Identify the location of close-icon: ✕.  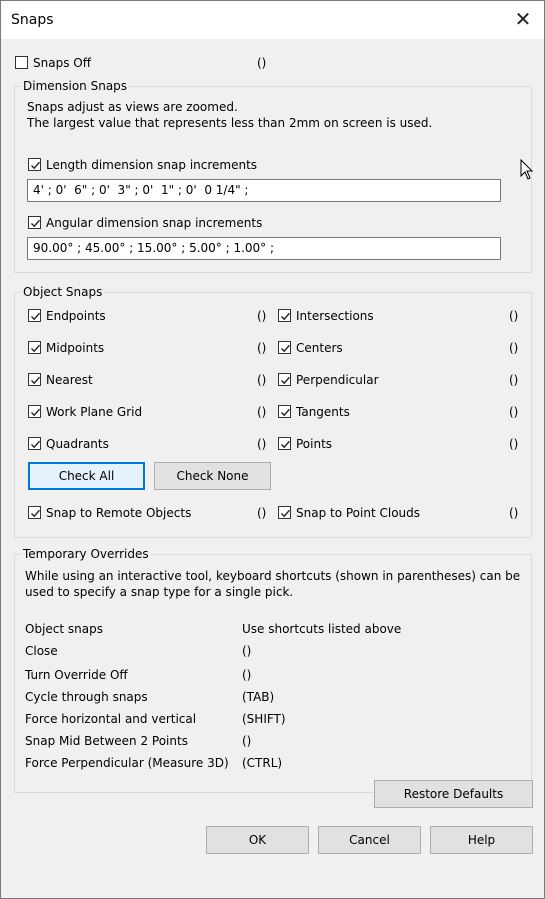
(523, 19).